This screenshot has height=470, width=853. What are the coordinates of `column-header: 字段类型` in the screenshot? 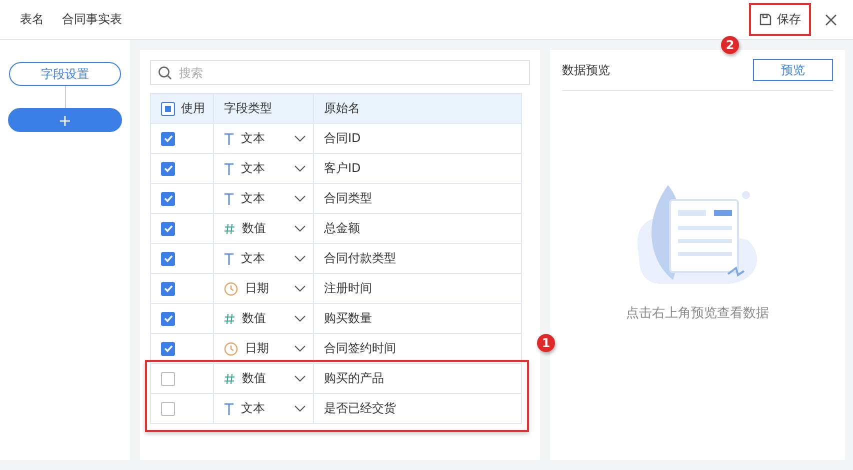 It's located at (248, 108).